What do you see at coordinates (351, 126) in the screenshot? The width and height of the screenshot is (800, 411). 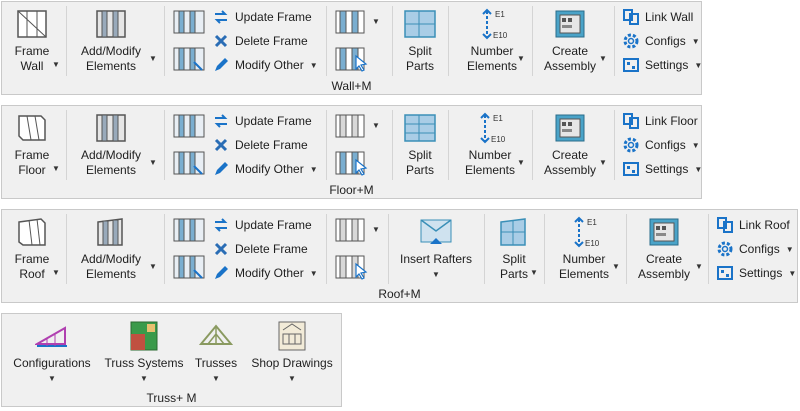 I see `floor-elements-icon` at bounding box center [351, 126].